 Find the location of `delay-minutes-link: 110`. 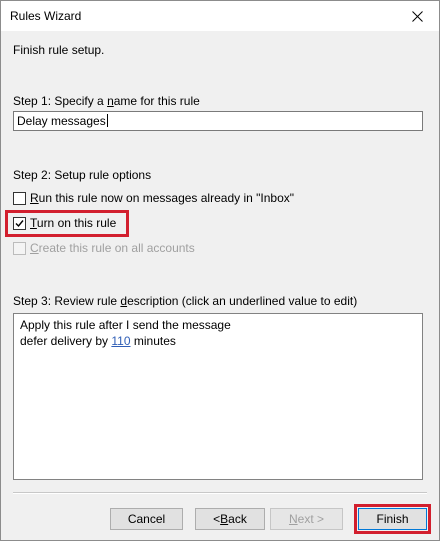

delay-minutes-link: 110 is located at coordinates (120, 341).